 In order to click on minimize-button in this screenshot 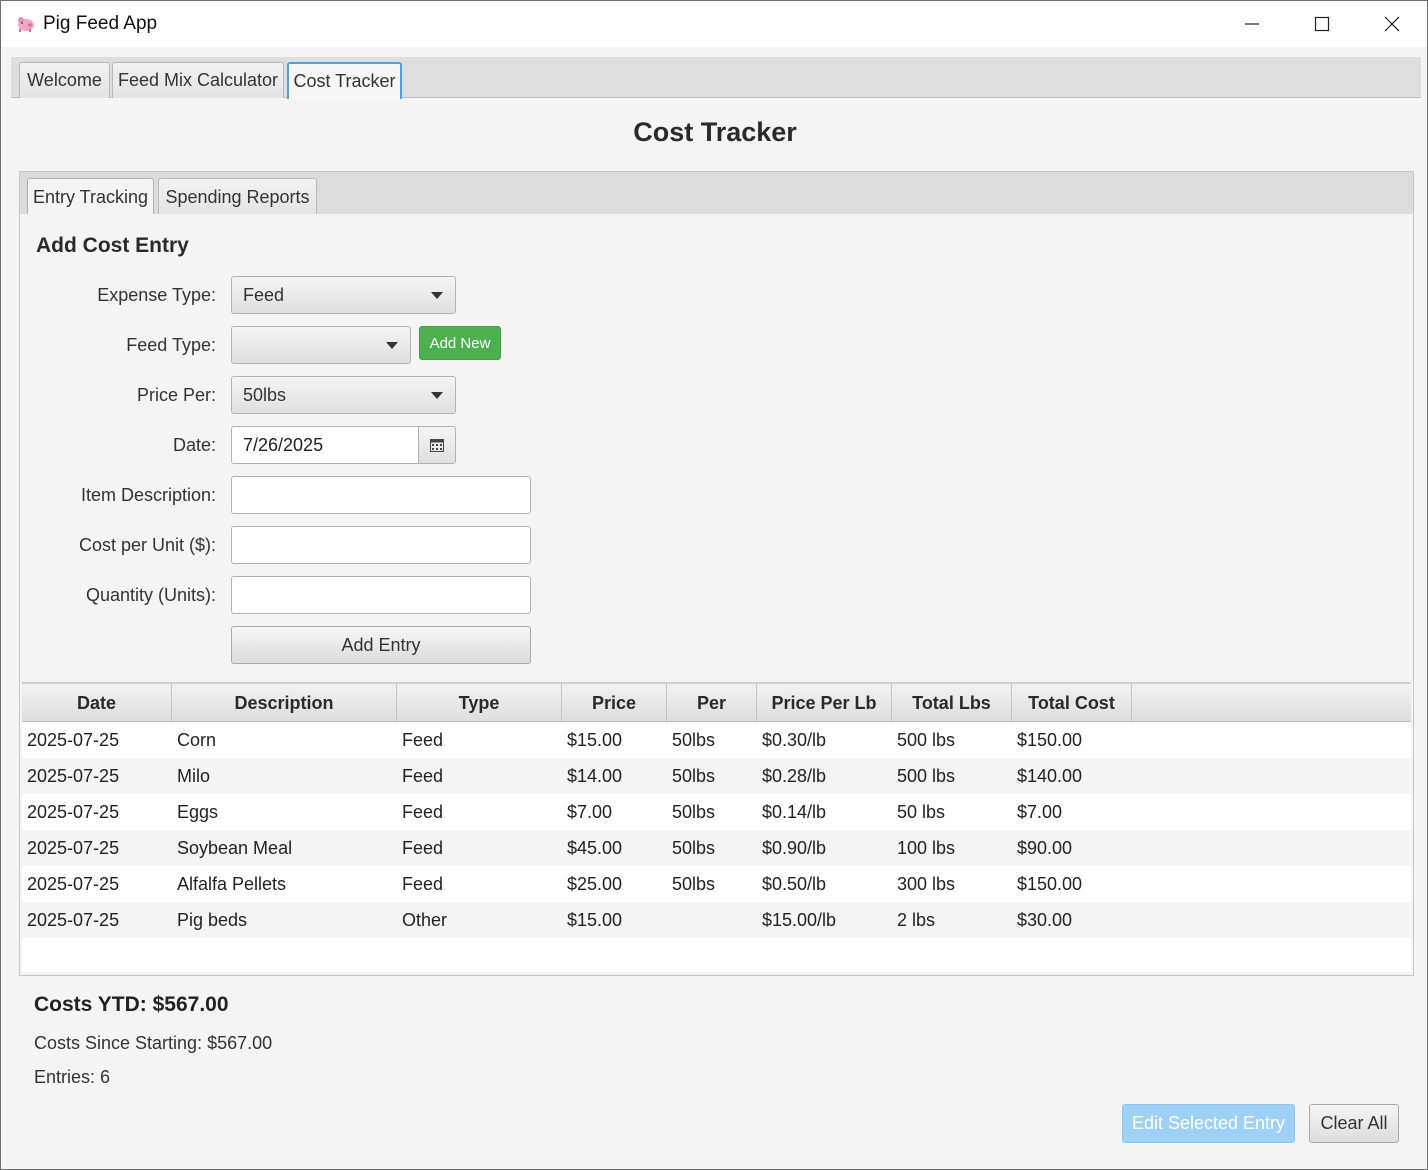, I will do `click(1252, 24)`.